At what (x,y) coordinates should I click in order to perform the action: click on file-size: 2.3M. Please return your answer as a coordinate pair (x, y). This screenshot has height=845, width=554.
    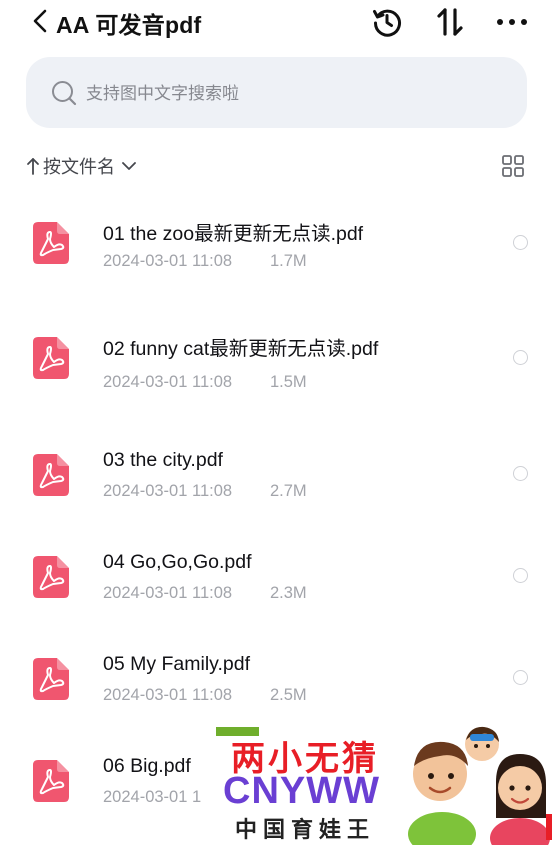
    Looking at the image, I should click on (288, 593).